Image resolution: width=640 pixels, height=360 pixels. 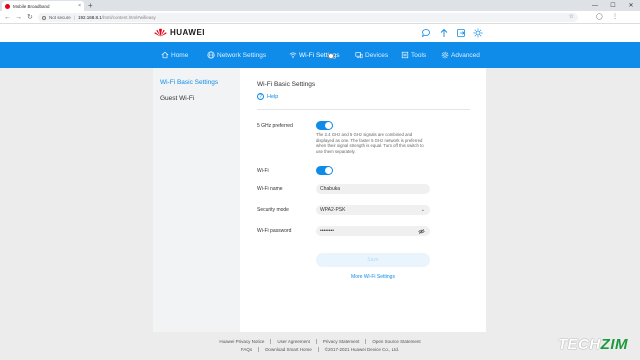 What do you see at coordinates (89, 17) in the screenshot?
I see `url-host: 192.168.8.1` at bounding box center [89, 17].